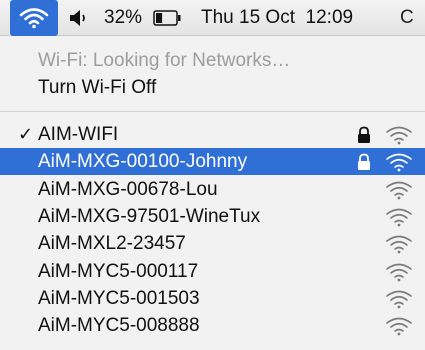 This screenshot has width=425, height=350. I want to click on network-item: AiM-MXG-97501-WineTux, so click(212, 216).